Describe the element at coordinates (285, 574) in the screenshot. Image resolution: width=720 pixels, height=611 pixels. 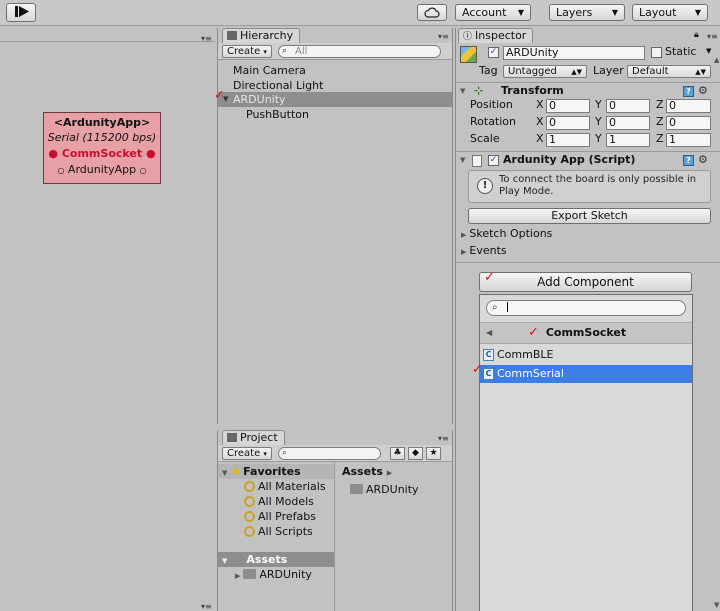
I see `assets-child-label: ARDUnity` at that location.